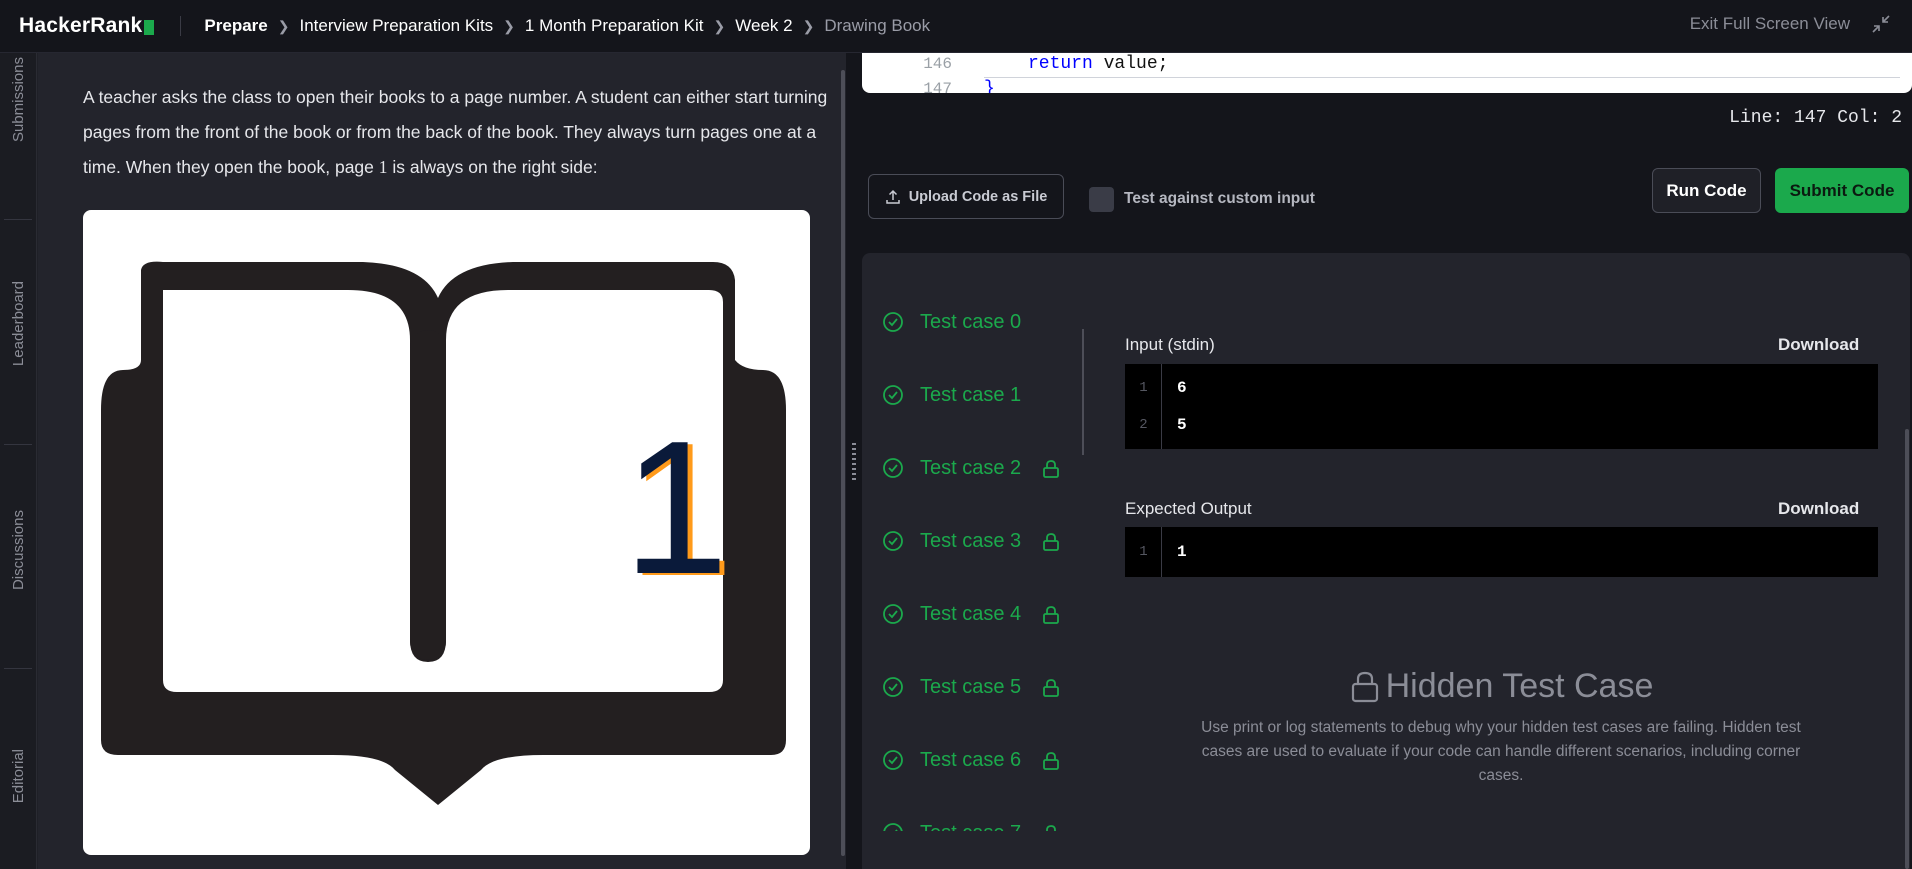 This screenshot has width=1912, height=869. Describe the element at coordinates (1143, 425) in the screenshot. I see `io-line-number: 2` at that location.